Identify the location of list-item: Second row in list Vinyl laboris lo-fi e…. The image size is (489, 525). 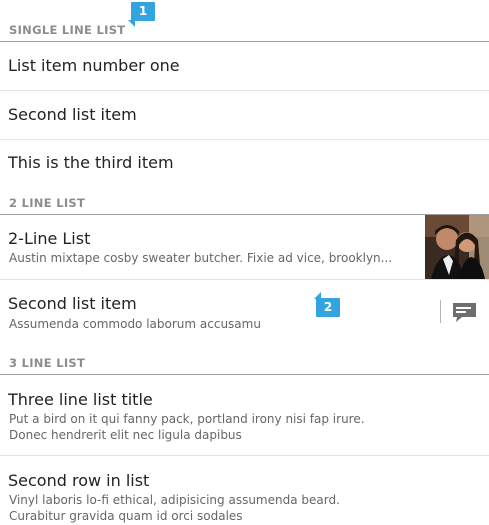
(244, 490).